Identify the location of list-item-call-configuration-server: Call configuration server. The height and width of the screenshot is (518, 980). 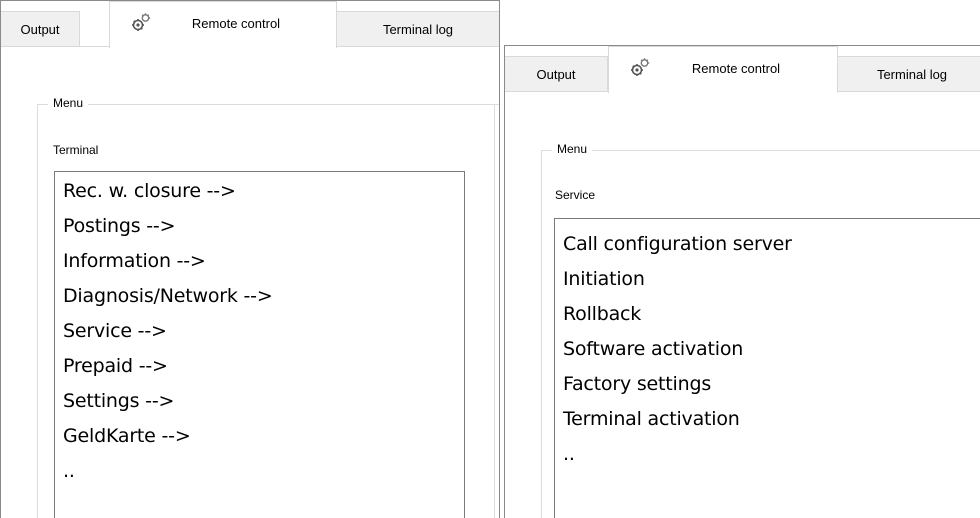
(767, 244).